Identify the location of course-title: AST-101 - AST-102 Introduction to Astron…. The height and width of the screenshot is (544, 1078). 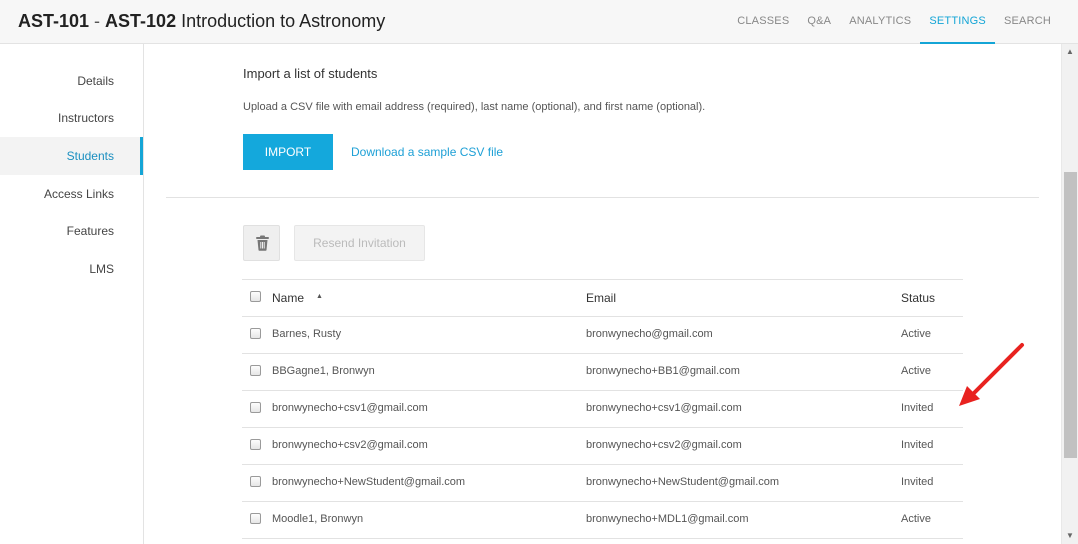
(201, 21).